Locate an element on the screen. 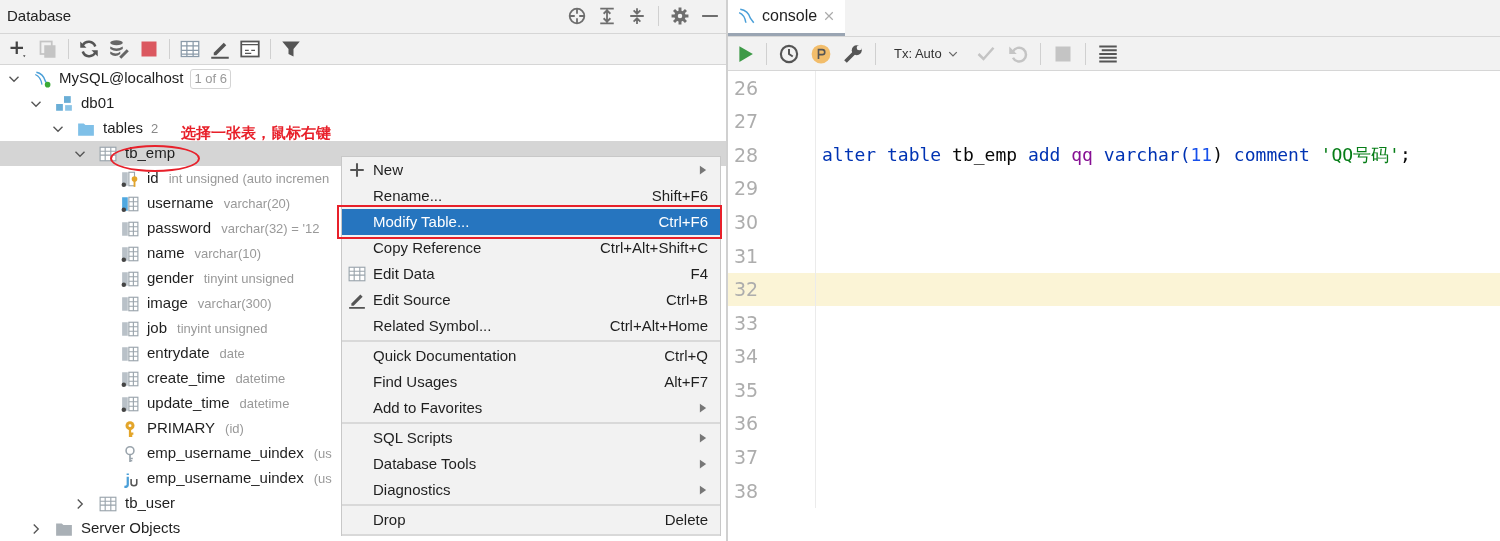  pencil-icon is located at coordinates (357, 300).